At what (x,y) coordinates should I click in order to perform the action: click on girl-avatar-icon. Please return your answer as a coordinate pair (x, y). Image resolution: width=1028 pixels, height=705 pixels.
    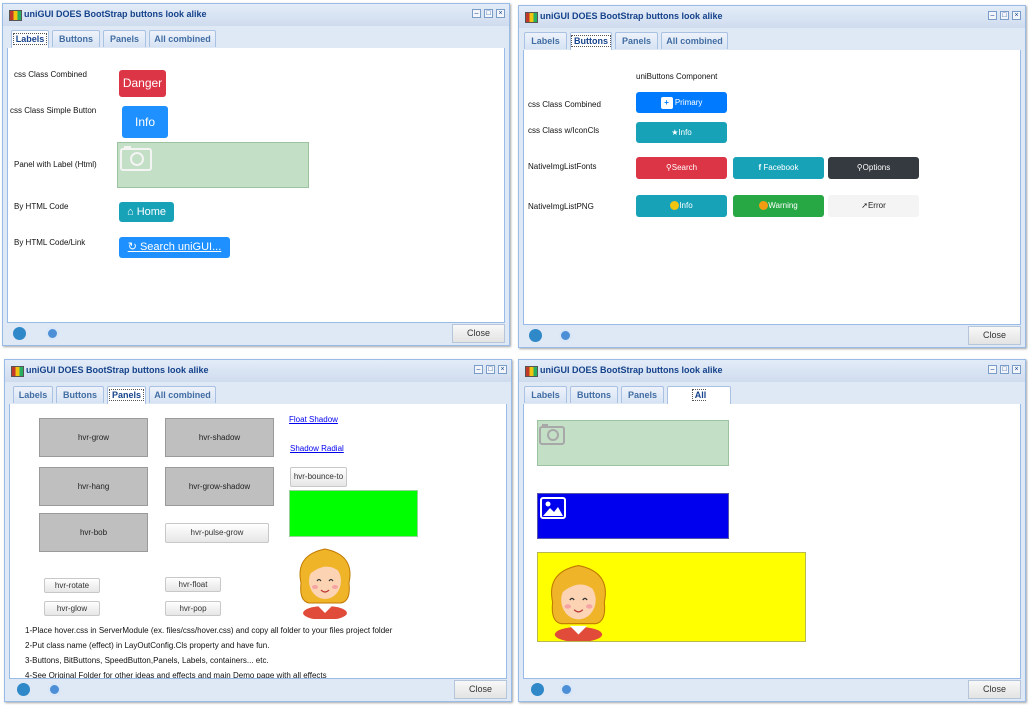
    Looking at the image, I should click on (325, 583).